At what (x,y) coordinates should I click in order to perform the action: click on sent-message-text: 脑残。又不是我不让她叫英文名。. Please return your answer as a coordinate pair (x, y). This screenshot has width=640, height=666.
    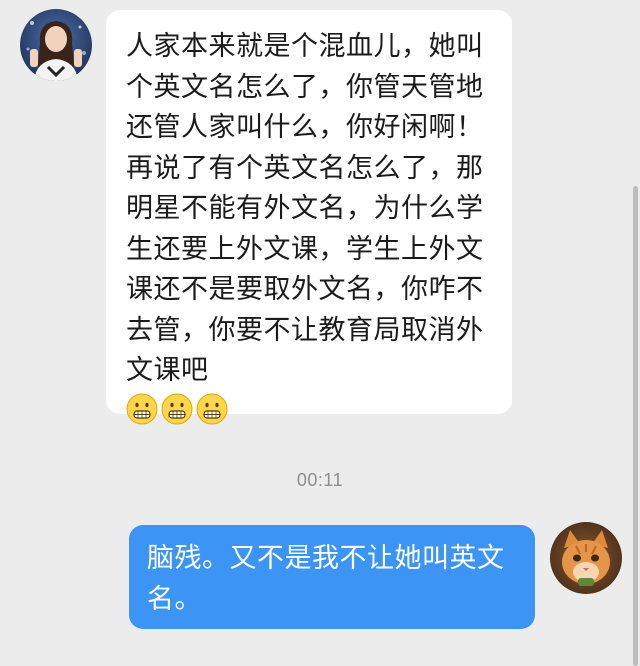
    Looking at the image, I should click on (326, 579).